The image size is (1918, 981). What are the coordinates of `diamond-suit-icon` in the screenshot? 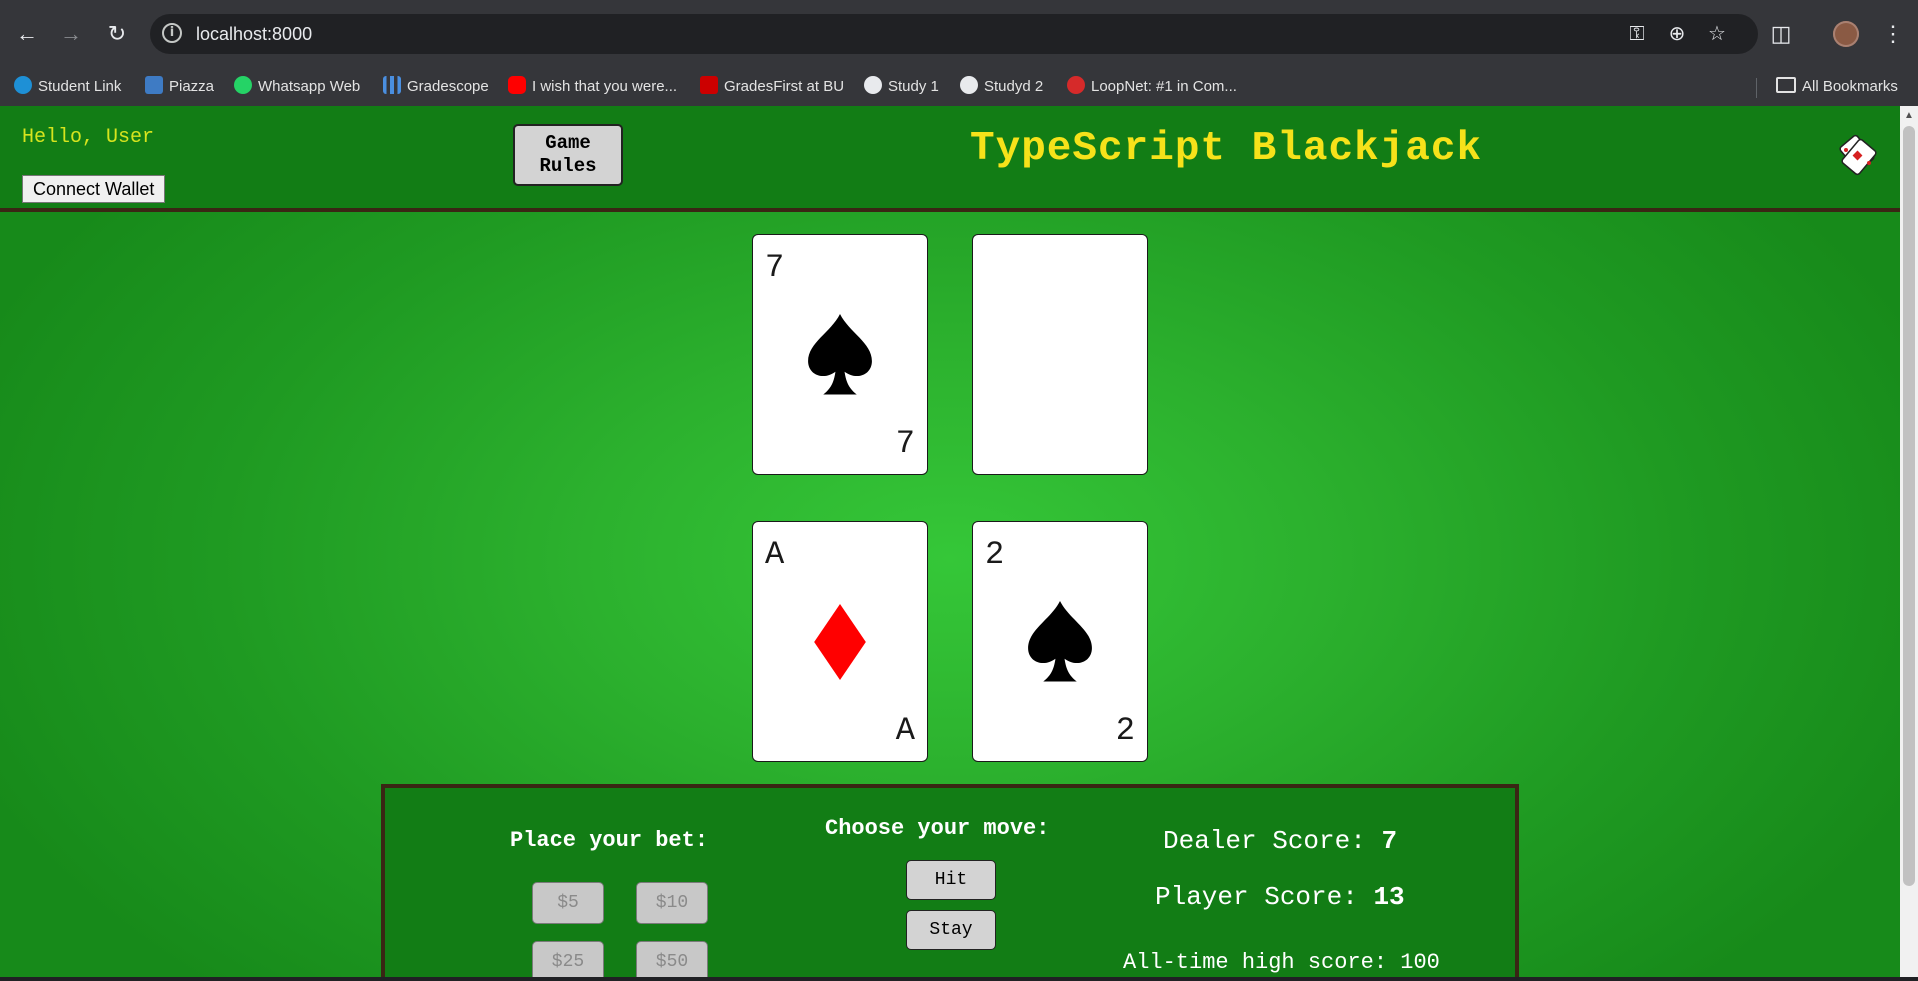 It's located at (840, 641).